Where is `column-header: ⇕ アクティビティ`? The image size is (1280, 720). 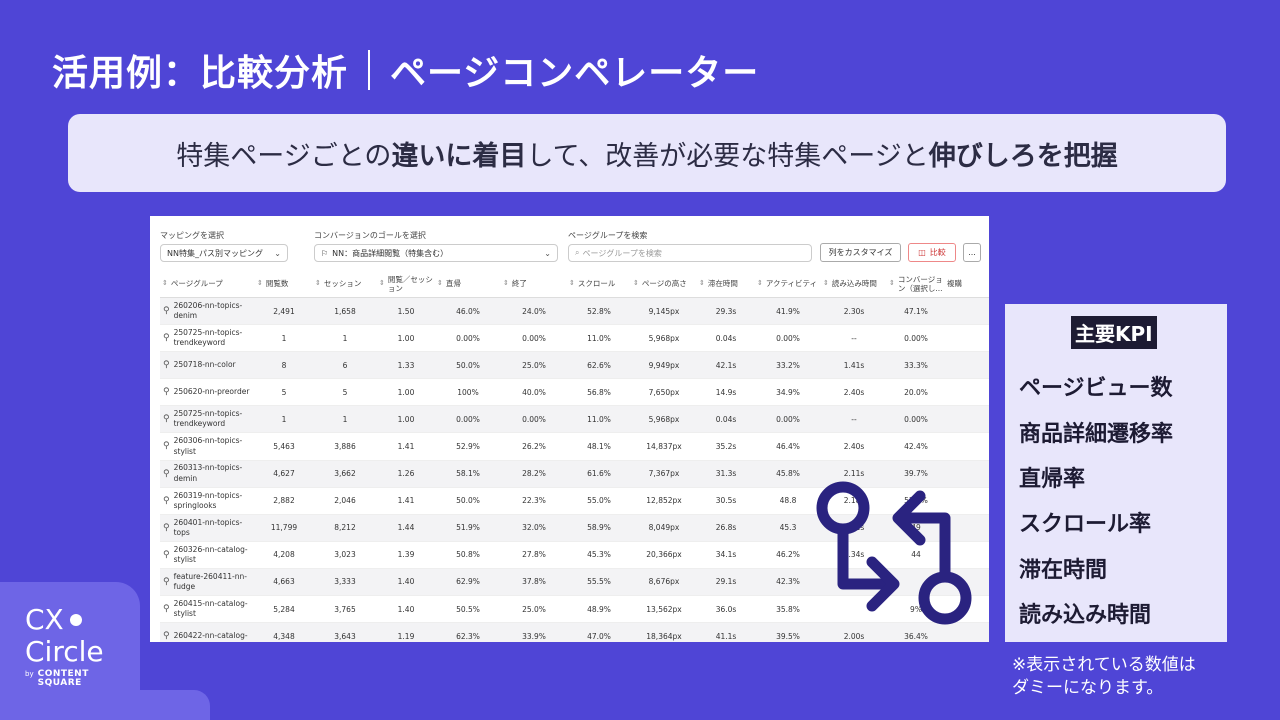 column-header: ⇕ アクティビティ is located at coordinates (788, 283).